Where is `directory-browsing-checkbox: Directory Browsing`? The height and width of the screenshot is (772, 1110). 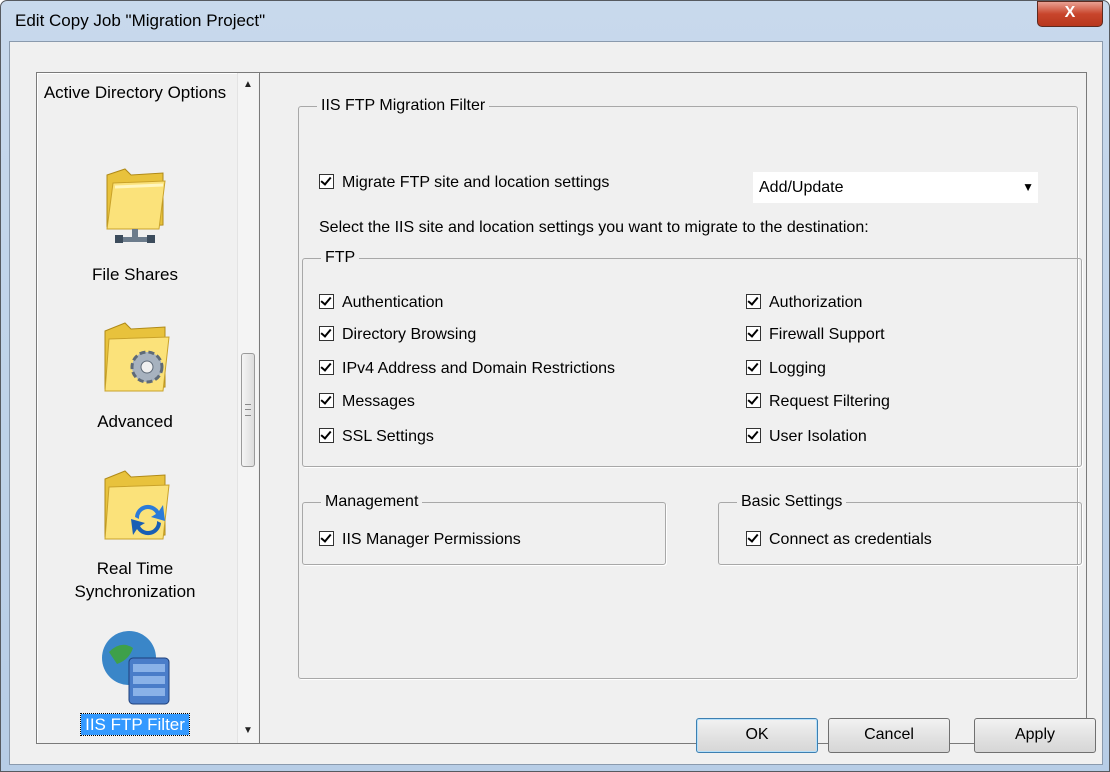 directory-browsing-checkbox: Directory Browsing is located at coordinates (397, 335).